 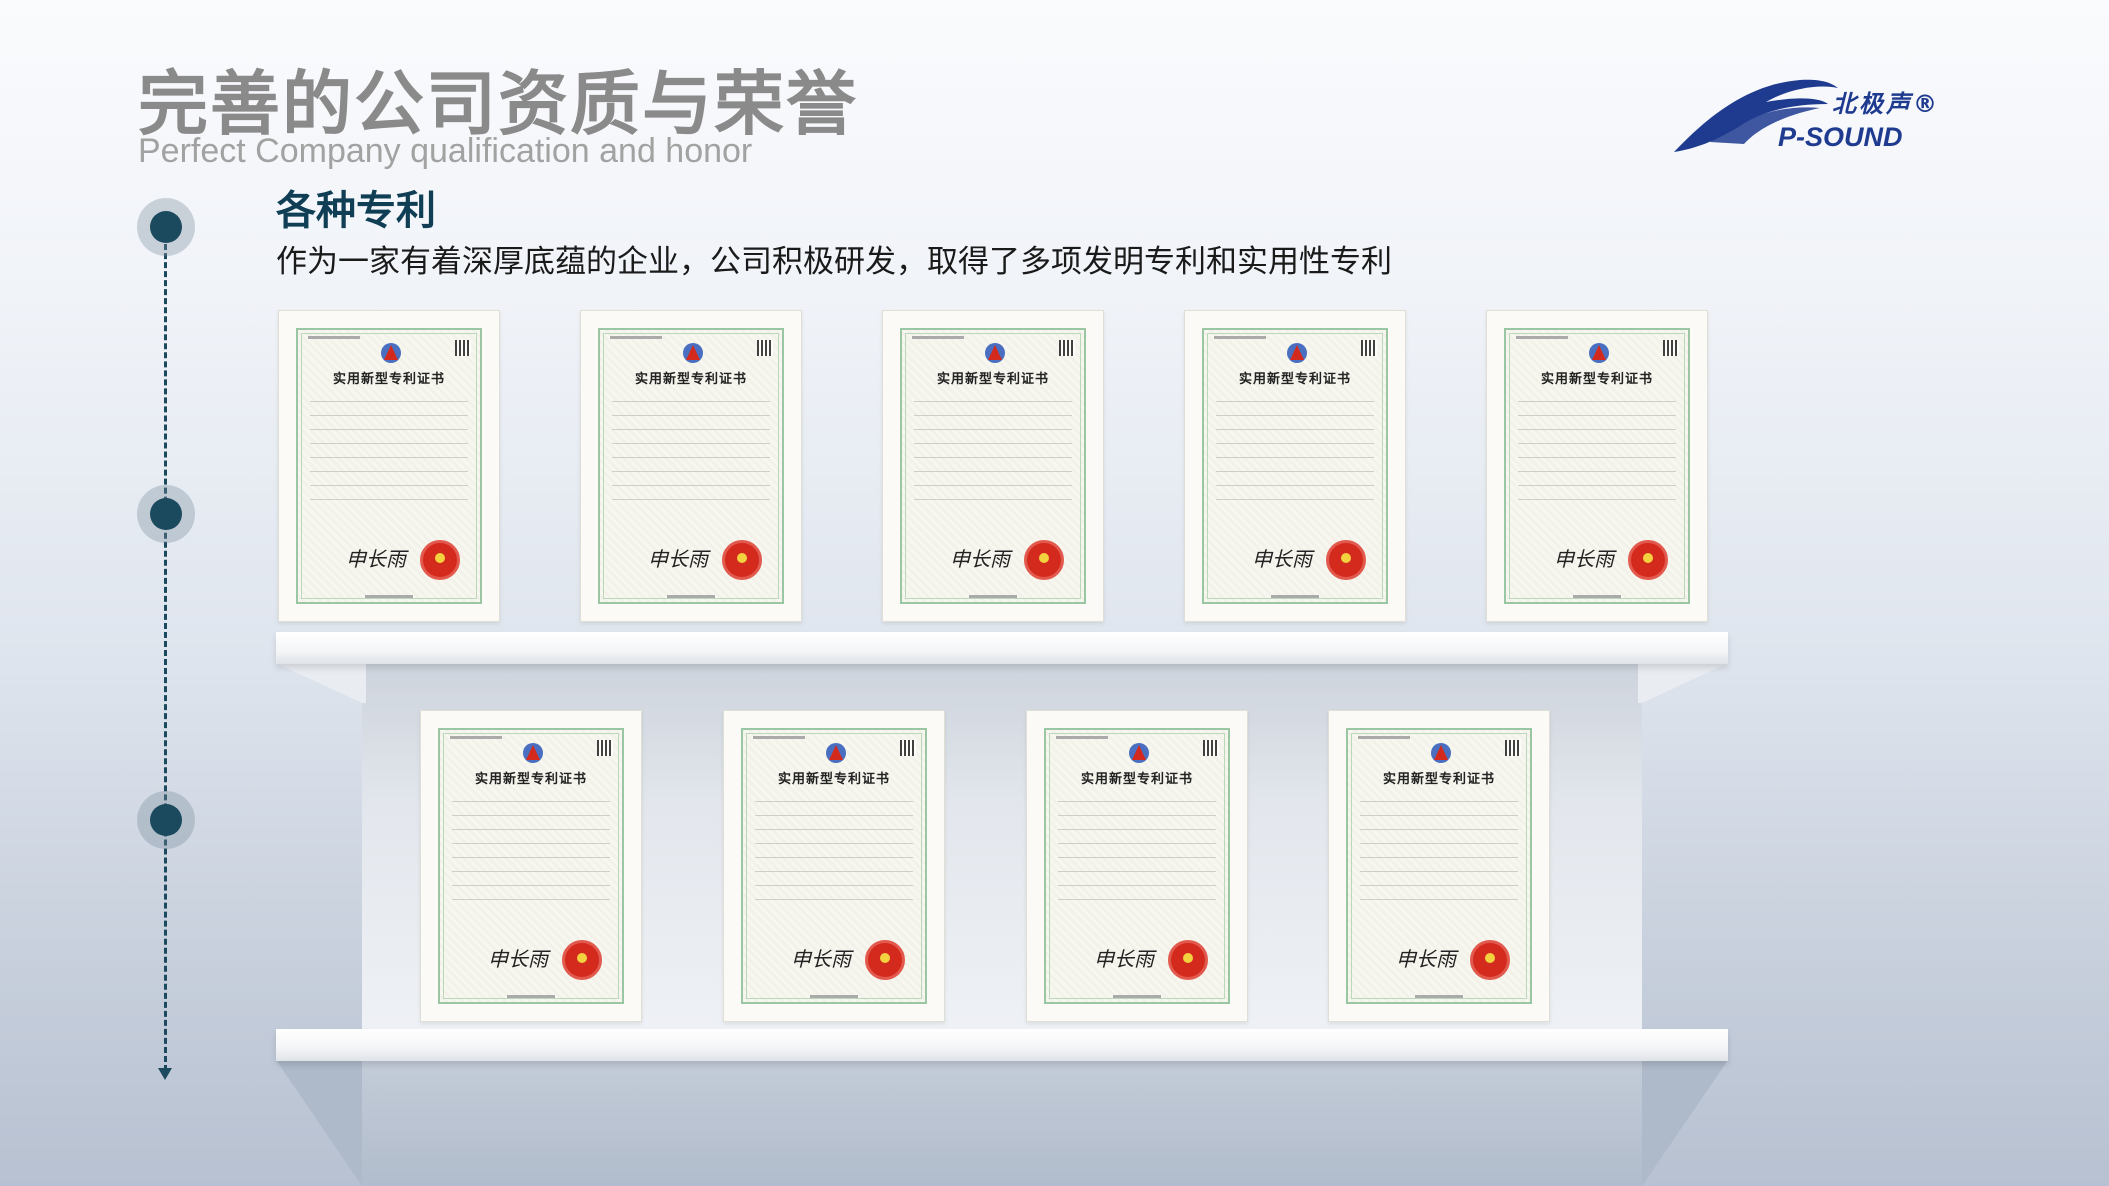 I want to click on section-description: 作为一家有着深厚底蕴的企业，公司积极研发，取得了多项发明专利和实用性专利, so click(x=834, y=262).